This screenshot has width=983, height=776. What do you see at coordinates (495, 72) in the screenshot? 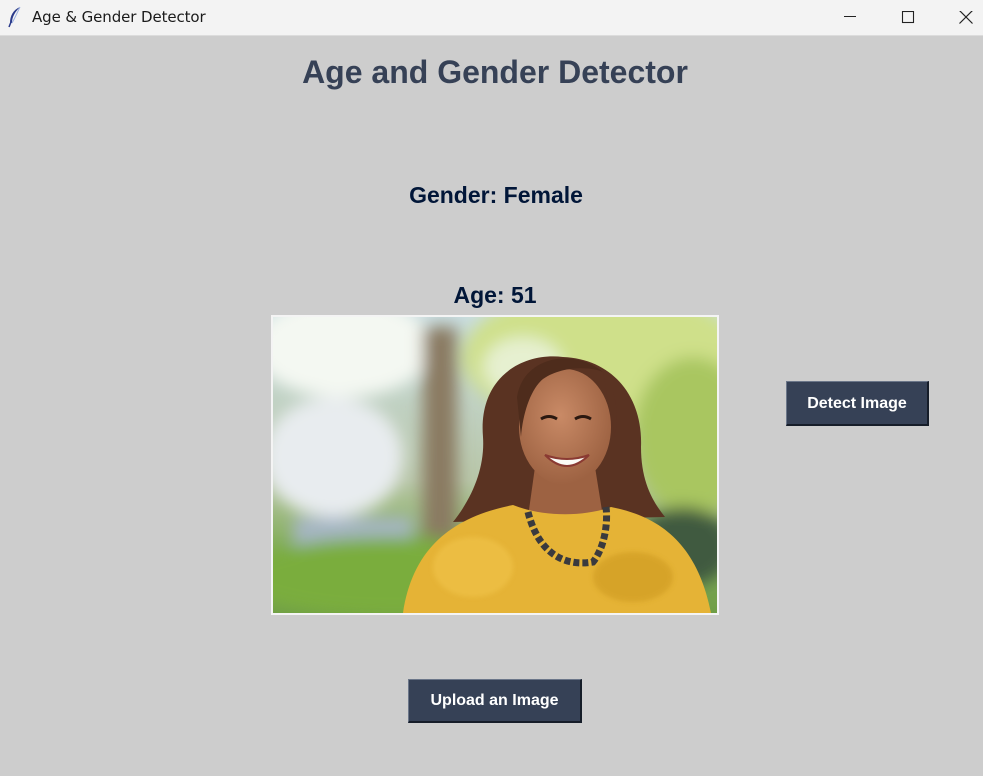
I see `page-title: Age and Gender Detector` at bounding box center [495, 72].